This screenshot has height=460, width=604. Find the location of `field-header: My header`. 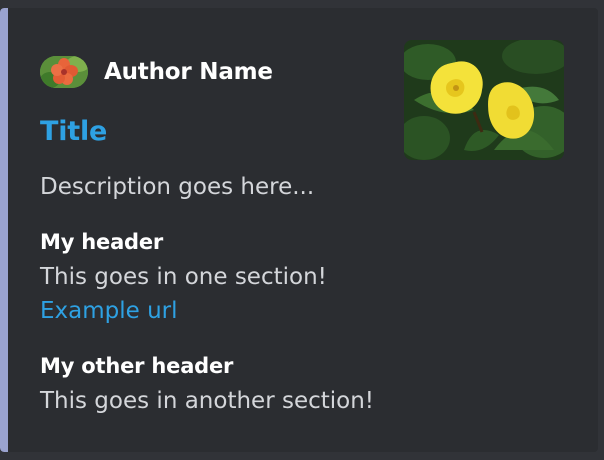

field-header: My header is located at coordinates (102, 242).